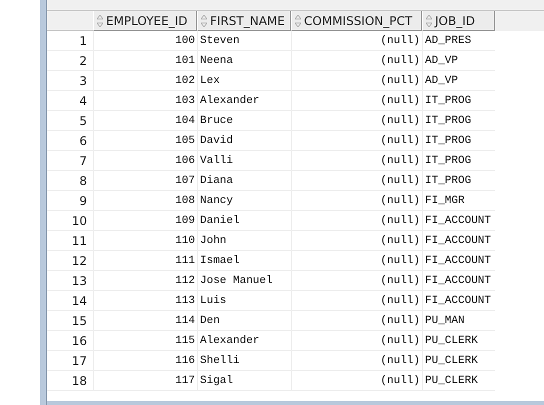 The image size is (544, 405). What do you see at coordinates (455, 21) in the screenshot?
I see `column-header-label: JOB_ID` at bounding box center [455, 21].